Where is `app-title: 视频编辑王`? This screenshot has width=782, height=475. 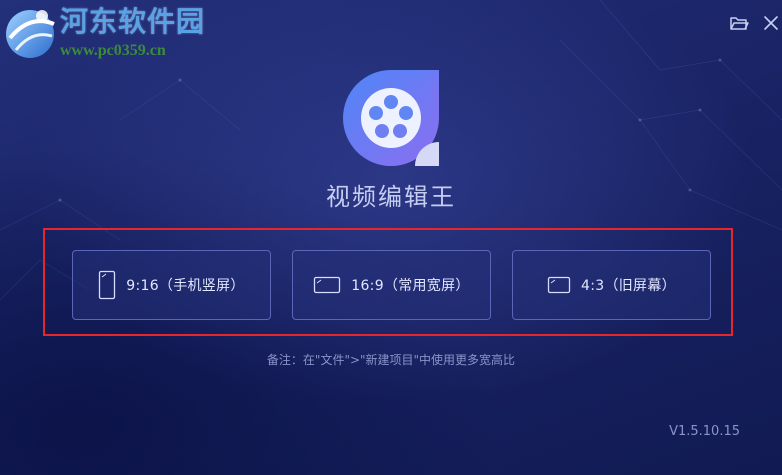 app-title: 视频编辑王 is located at coordinates (391, 197).